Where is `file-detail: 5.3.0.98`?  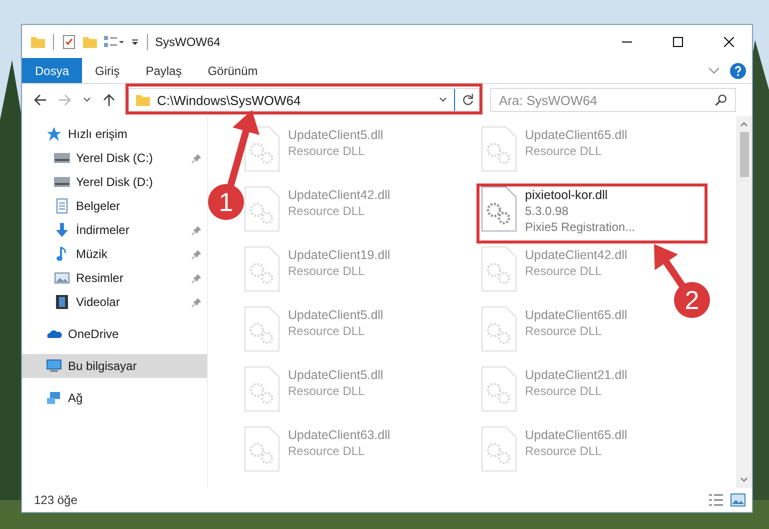
file-detail: 5.3.0.98 is located at coordinates (547, 211).